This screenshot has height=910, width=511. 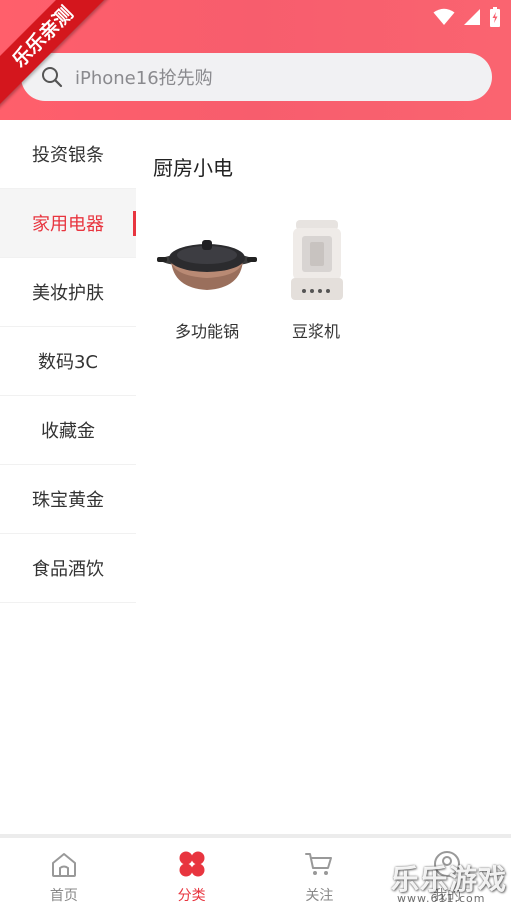 I want to click on product-name: 豆浆机, so click(x=315, y=331).